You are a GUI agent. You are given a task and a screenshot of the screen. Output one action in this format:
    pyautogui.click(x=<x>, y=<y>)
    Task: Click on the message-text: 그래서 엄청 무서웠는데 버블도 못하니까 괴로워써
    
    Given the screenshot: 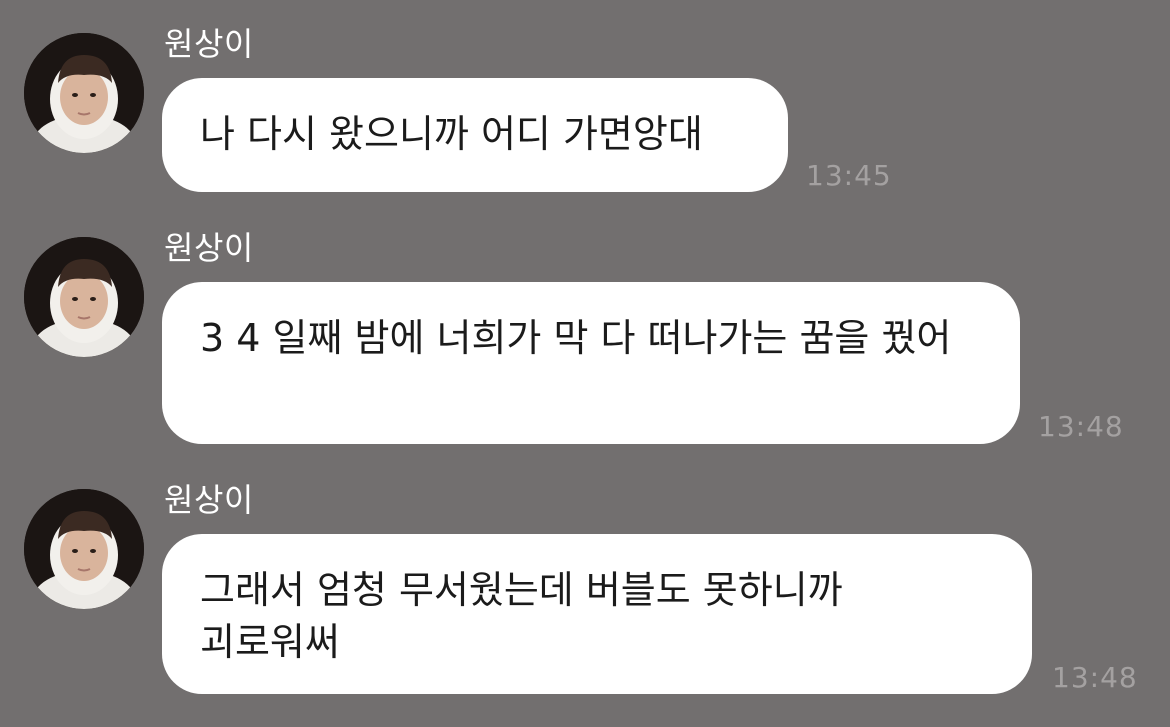 What is the action you would take?
    pyautogui.click(x=521, y=616)
    